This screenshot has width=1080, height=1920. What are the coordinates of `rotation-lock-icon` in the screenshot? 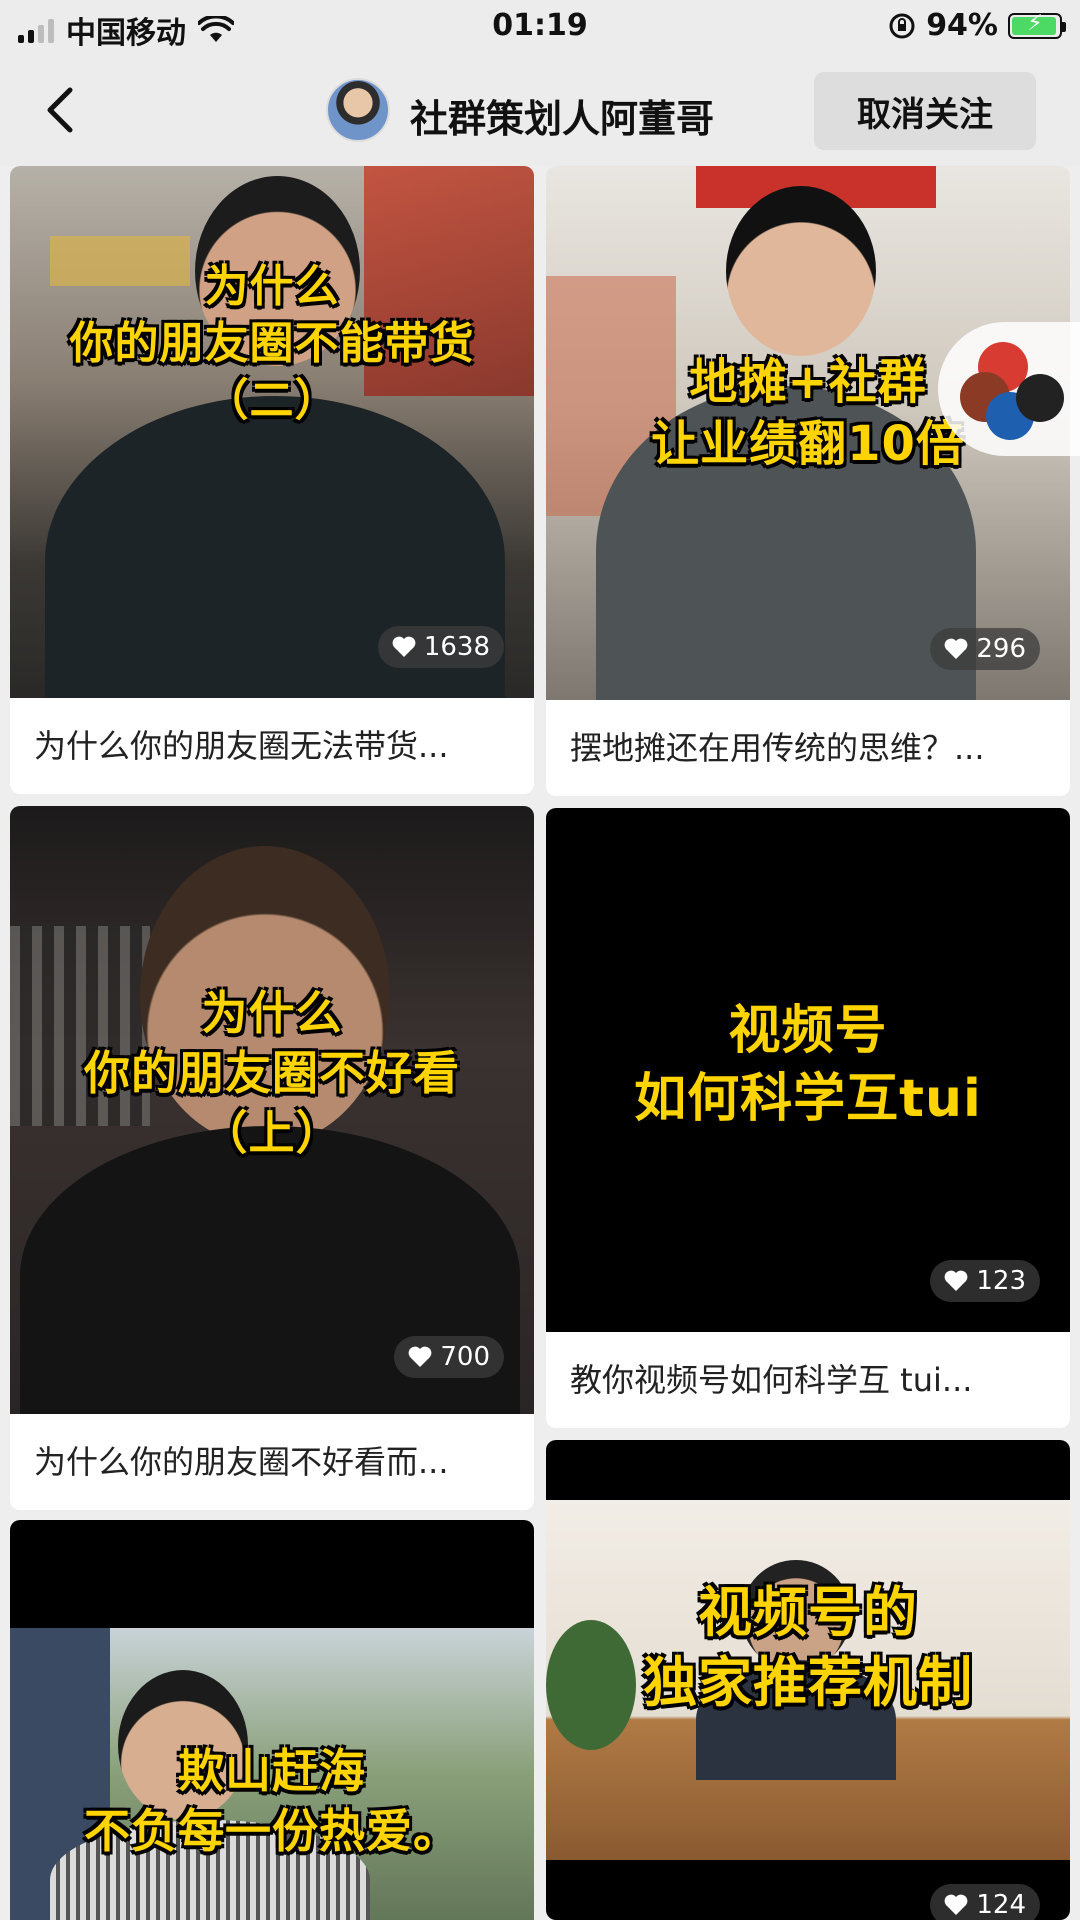 It's located at (902, 25).